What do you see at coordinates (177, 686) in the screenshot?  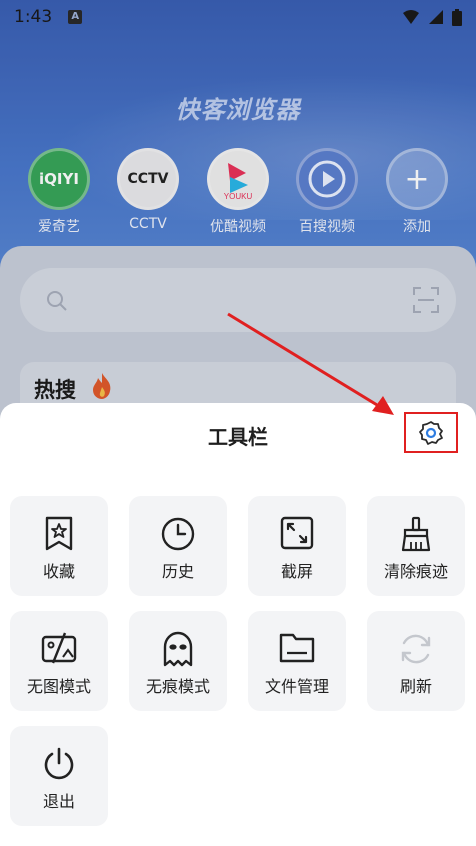 I see `tool-label: 无痕模式` at bounding box center [177, 686].